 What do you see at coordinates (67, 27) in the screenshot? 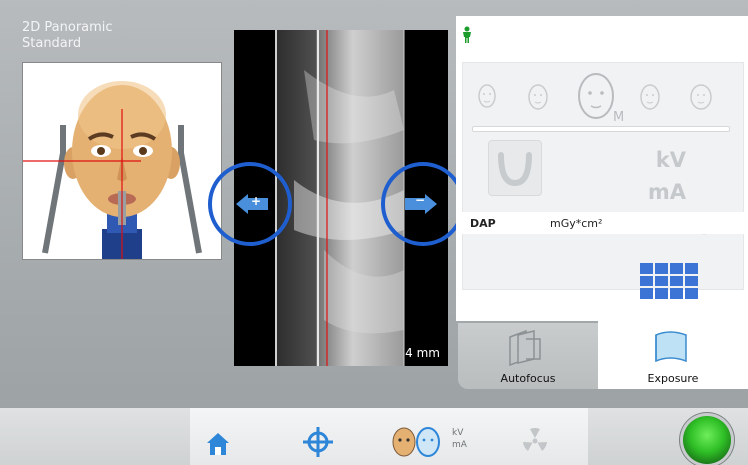
I see `mode-title-line1: 2D Panoramic` at bounding box center [67, 27].